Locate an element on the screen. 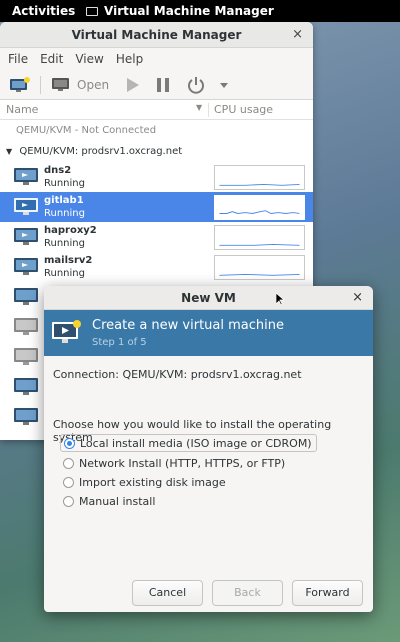 This screenshot has width=400, height=642. install-option-network: Network Install (HTTP, HTTPS, or FTP) is located at coordinates (176, 463).